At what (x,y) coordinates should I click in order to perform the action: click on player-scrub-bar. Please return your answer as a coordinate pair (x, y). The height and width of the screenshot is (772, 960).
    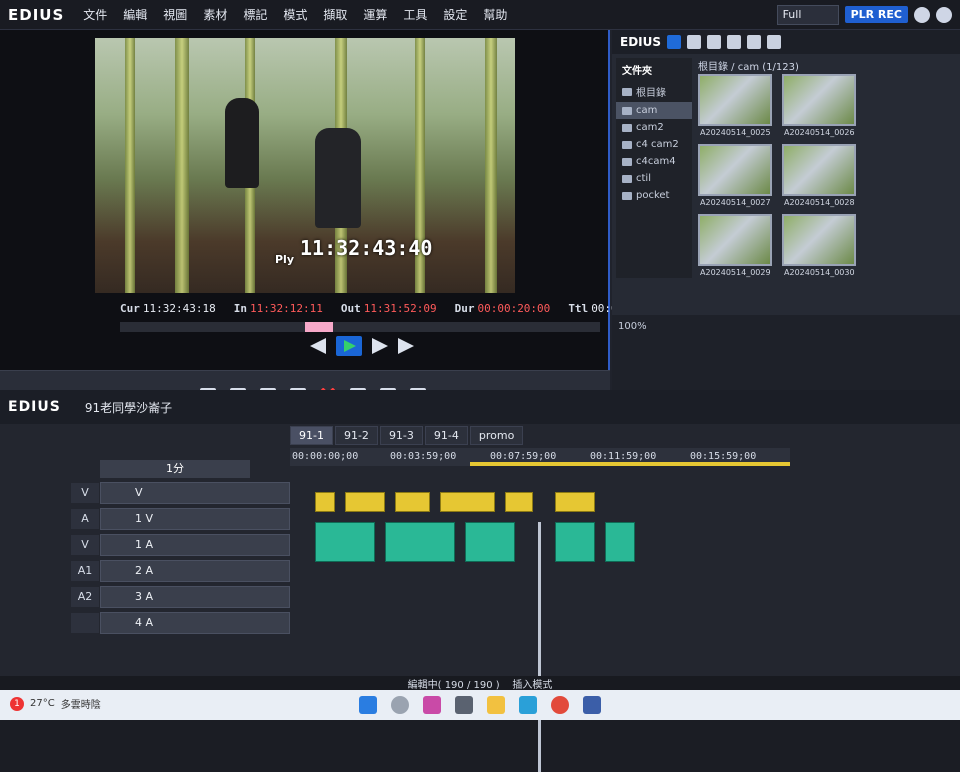
    Looking at the image, I should click on (360, 327).